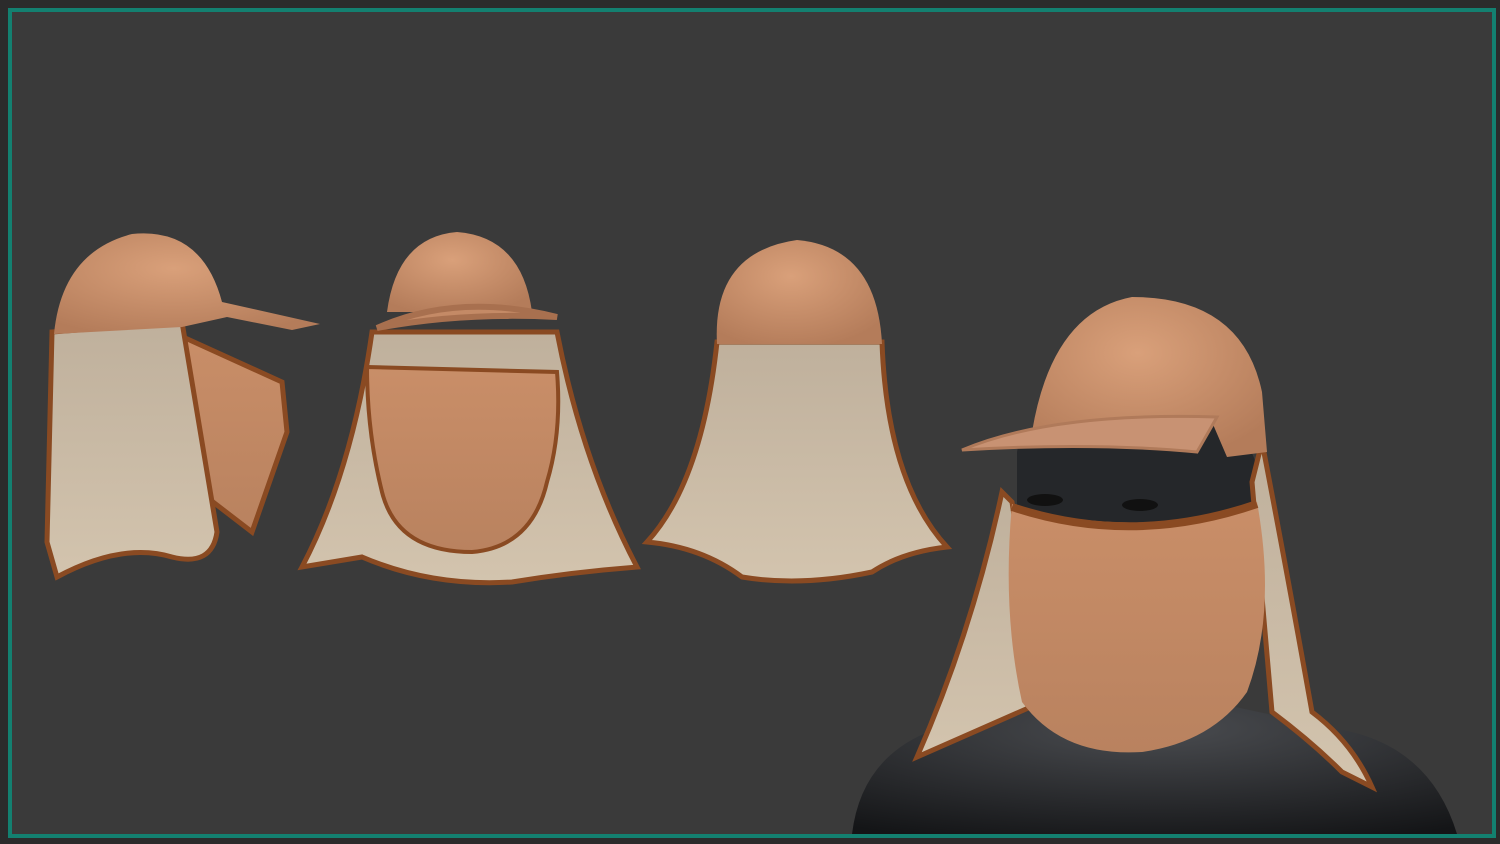 Image resolution: width=1500 pixels, height=844 pixels. I want to click on hat-back-view, so click(797, 412).